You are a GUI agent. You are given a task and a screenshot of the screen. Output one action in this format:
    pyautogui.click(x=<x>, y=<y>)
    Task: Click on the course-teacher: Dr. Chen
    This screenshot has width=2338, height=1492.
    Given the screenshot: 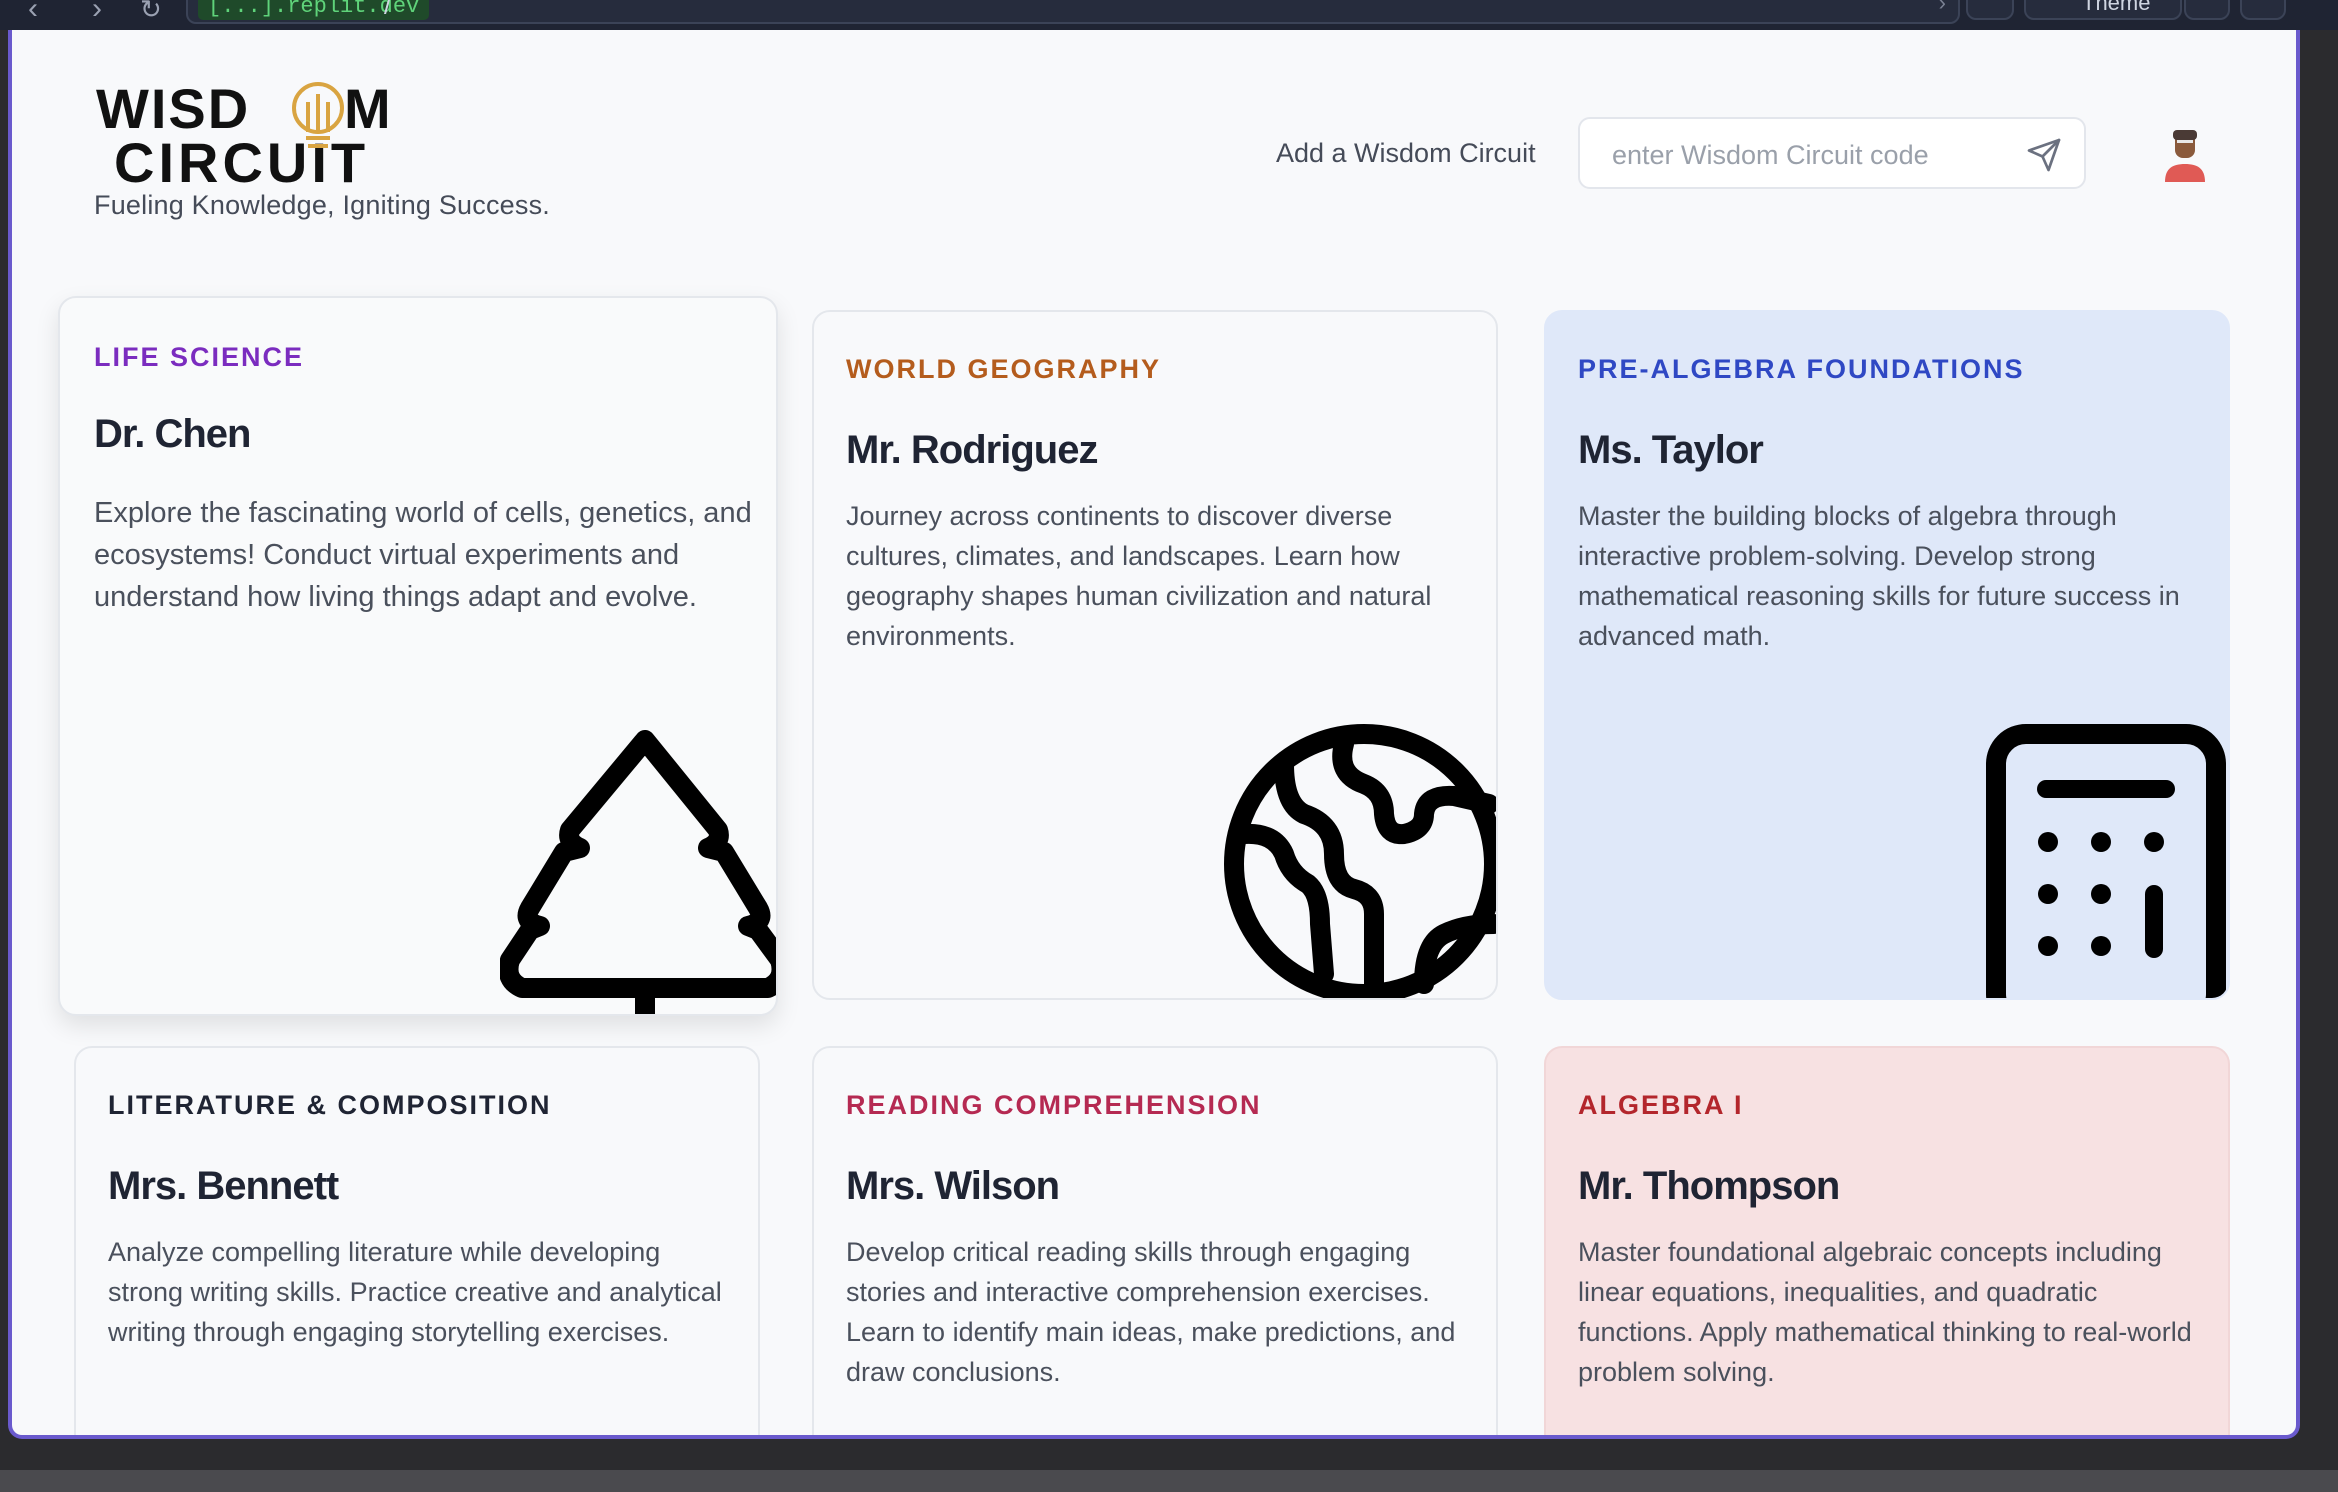 What is the action you would take?
    pyautogui.click(x=172, y=434)
    